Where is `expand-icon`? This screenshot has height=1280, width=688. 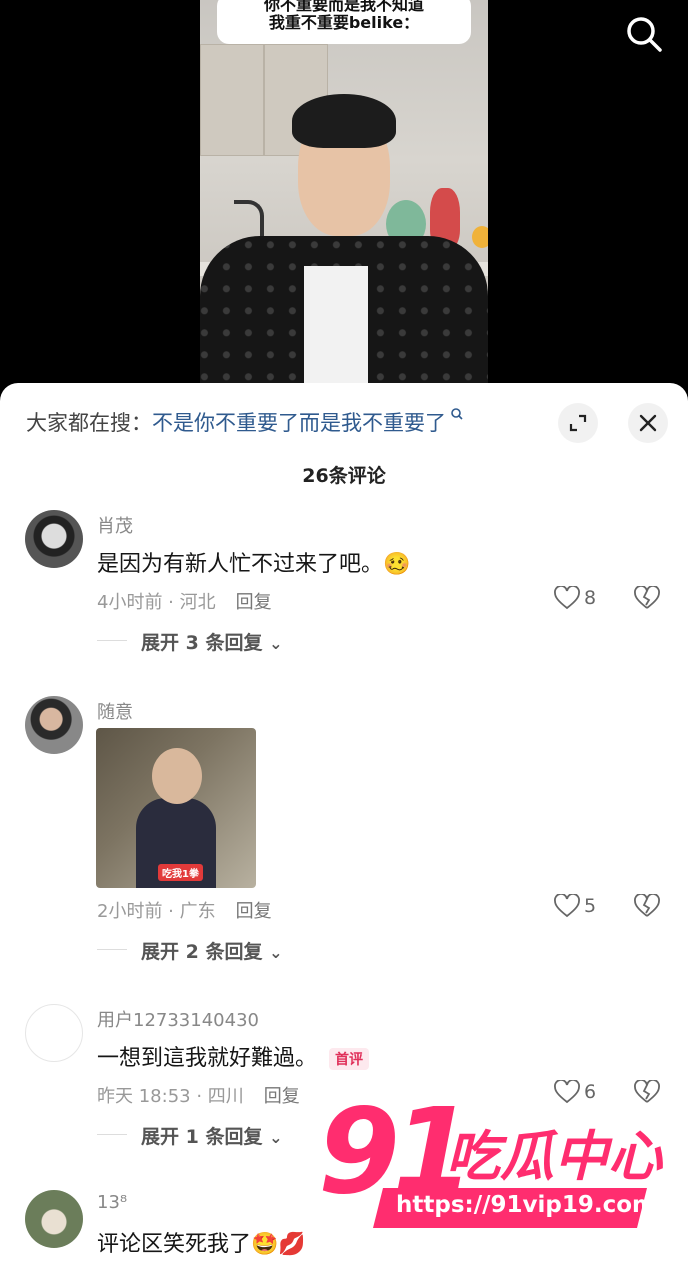
expand-icon is located at coordinates (578, 423).